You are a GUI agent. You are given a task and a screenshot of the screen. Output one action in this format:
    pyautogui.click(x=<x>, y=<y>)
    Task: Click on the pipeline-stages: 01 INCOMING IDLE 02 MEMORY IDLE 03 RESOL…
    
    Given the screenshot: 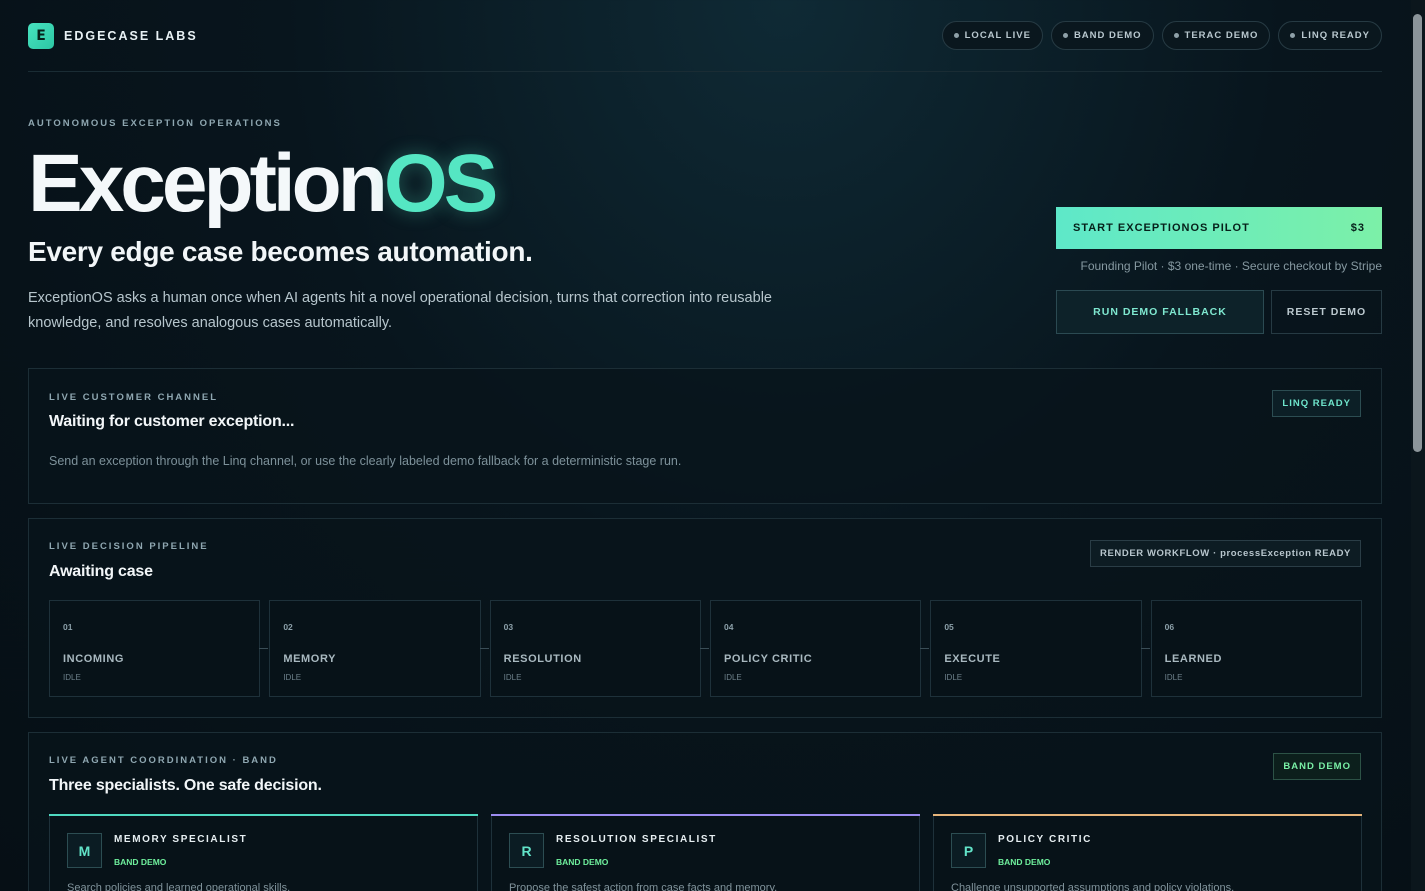 What is the action you would take?
    pyautogui.click(x=705, y=648)
    